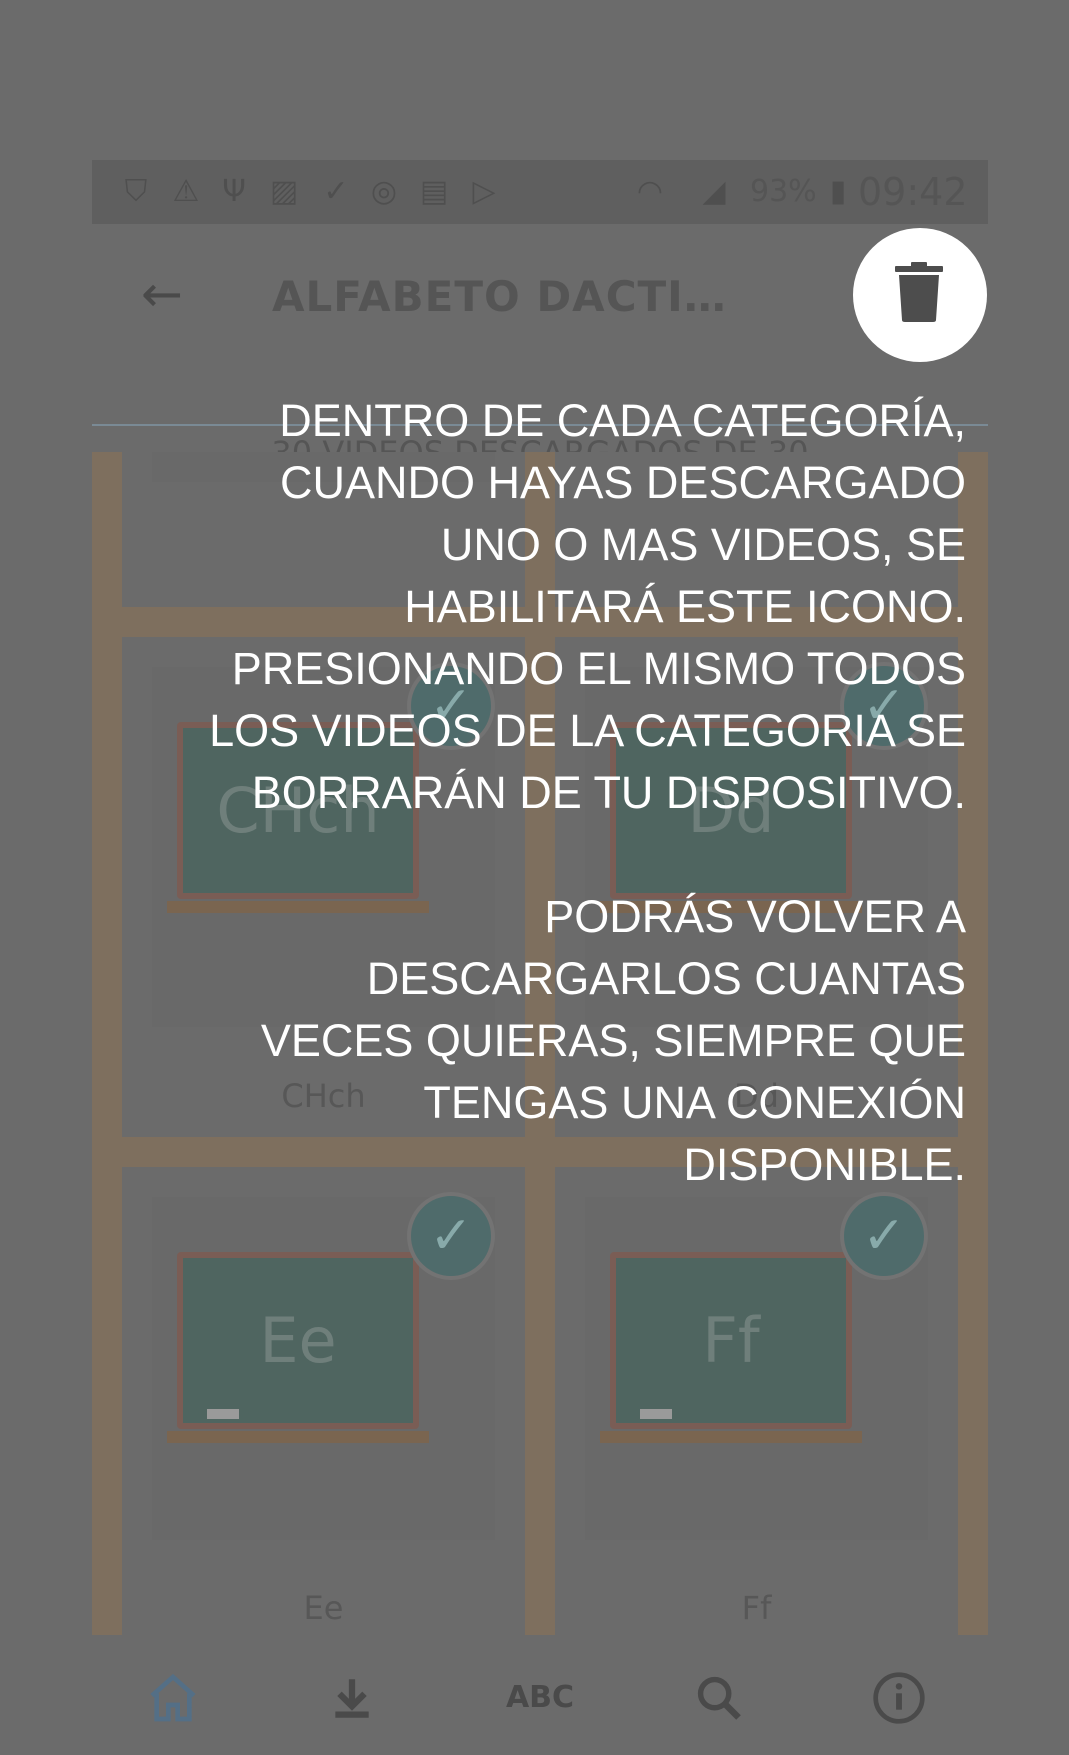  I want to click on delete-all-button, so click(920, 295).